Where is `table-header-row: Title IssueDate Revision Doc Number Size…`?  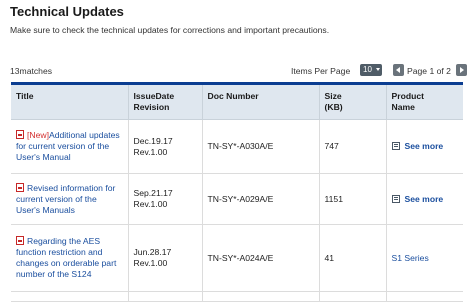
table-header-row: Title IssueDate Revision Doc Number Size… is located at coordinates (237, 101).